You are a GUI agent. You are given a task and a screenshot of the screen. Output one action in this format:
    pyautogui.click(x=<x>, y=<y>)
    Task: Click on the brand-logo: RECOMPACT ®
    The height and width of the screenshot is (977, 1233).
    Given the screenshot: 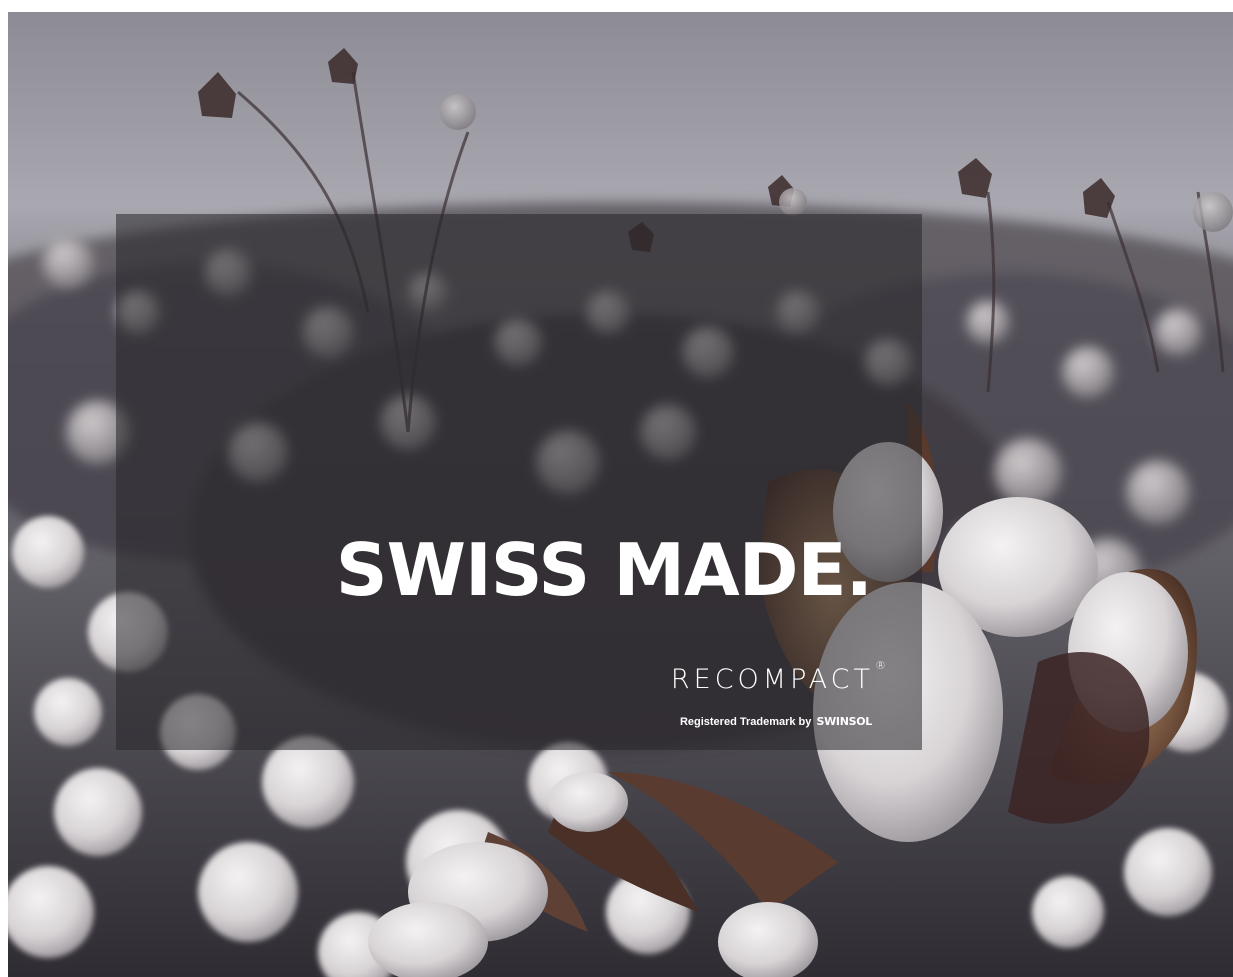 What is the action you would take?
    pyautogui.click(x=778, y=677)
    